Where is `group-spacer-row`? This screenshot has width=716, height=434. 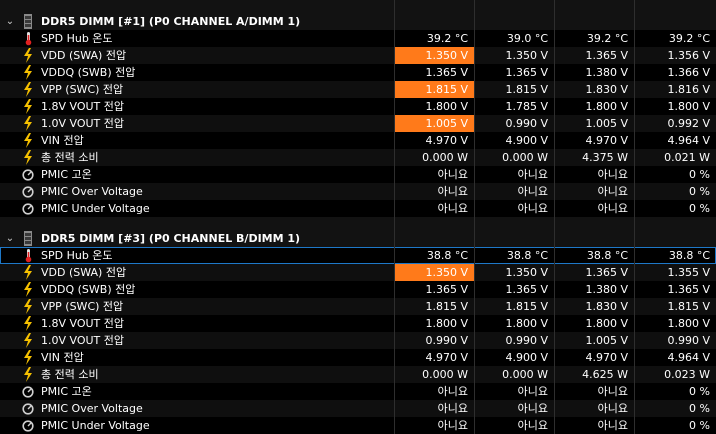
group-spacer-row is located at coordinates (358, 223).